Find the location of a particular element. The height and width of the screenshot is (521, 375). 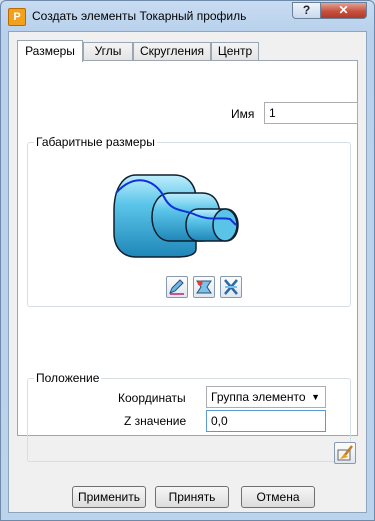

apply-button: Применить is located at coordinates (109, 497).